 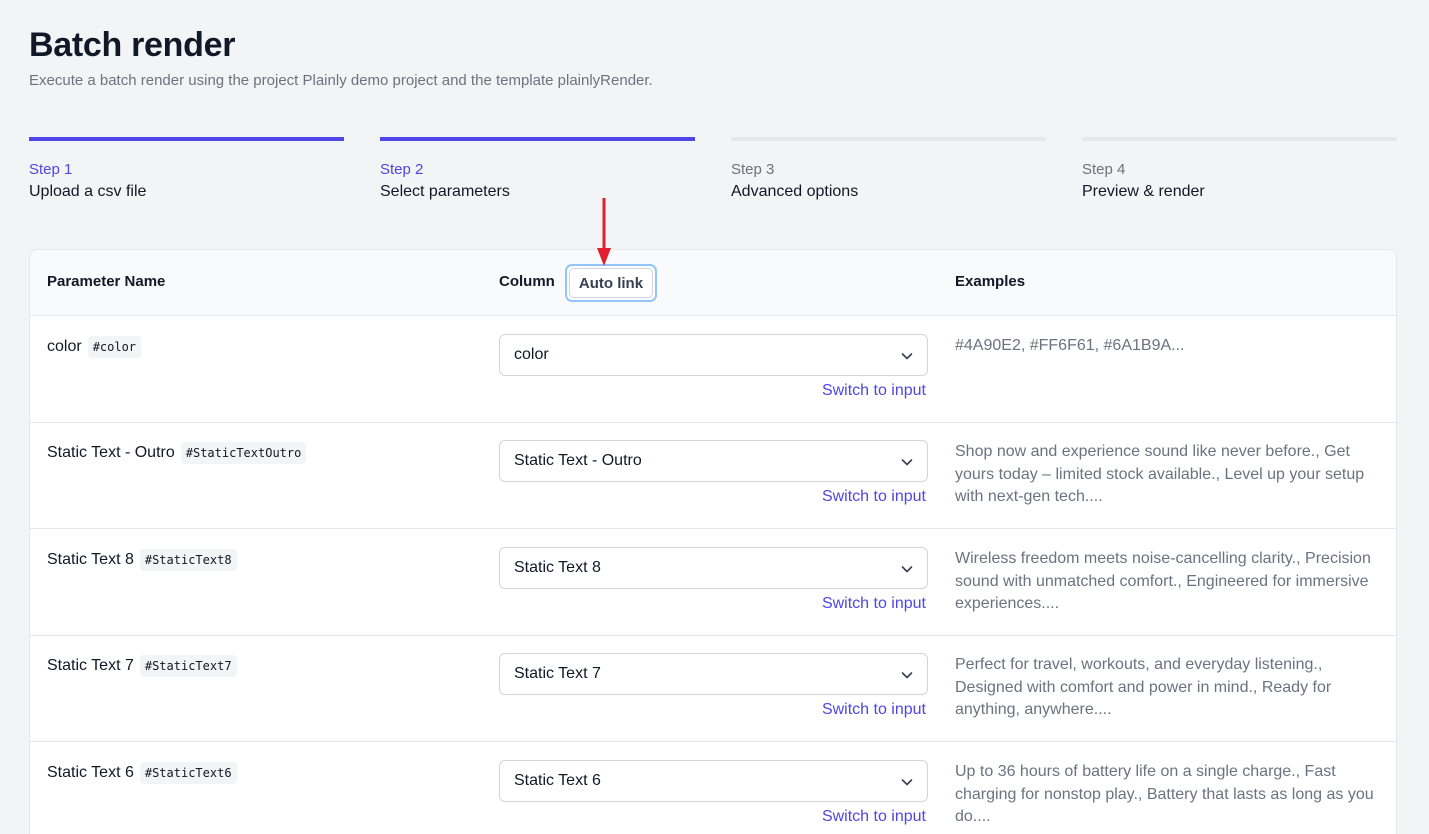 I want to click on auto-link-label: Auto link, so click(x=611, y=283).